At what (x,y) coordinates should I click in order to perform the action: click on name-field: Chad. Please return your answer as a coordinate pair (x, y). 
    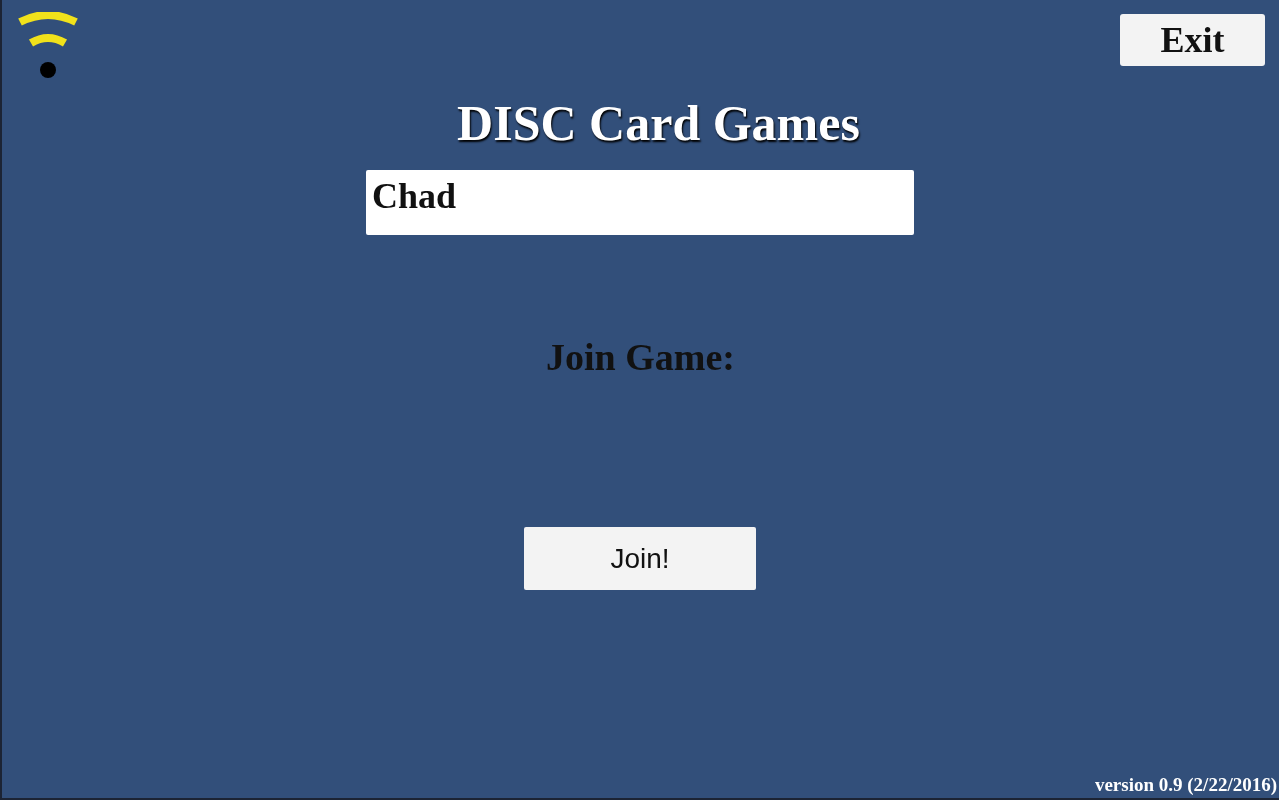
    Looking at the image, I should click on (640, 202).